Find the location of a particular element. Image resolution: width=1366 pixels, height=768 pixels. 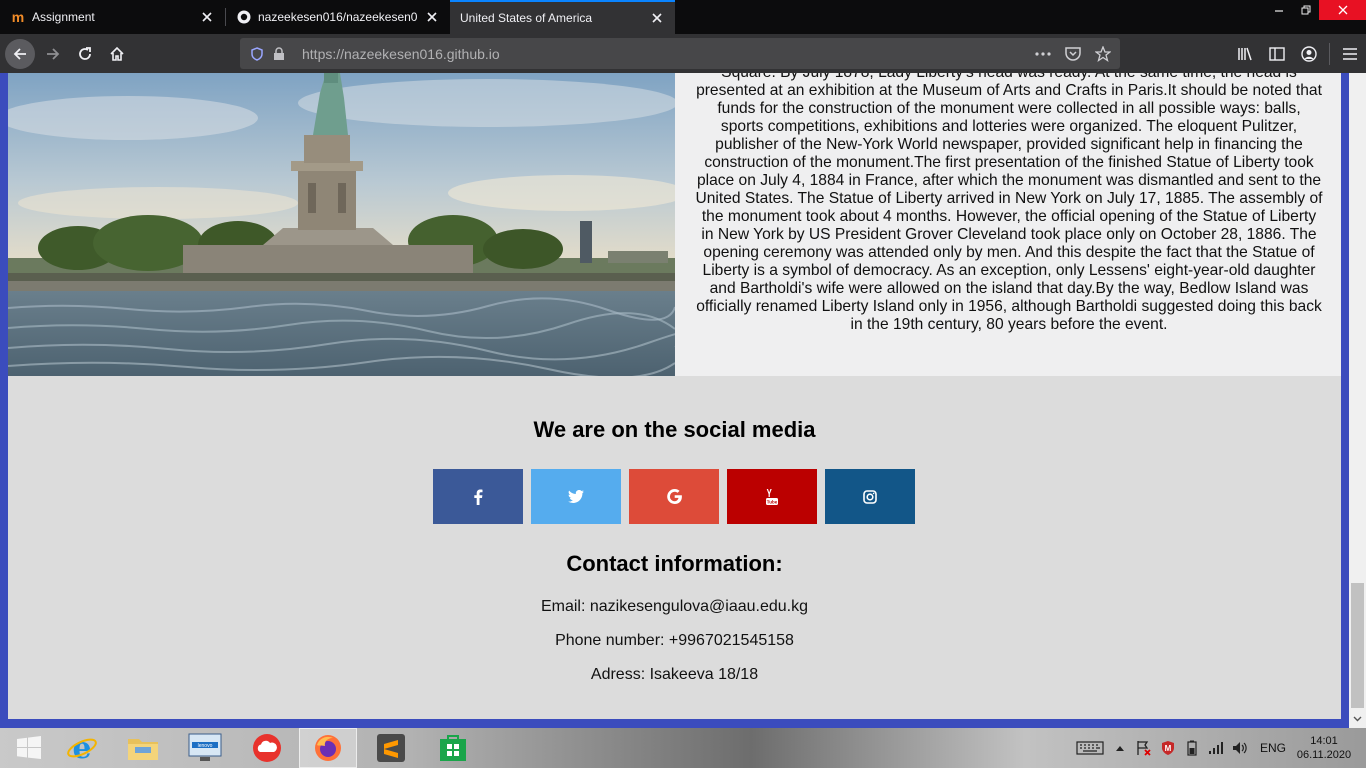

contact-heading: Contact information: is located at coordinates (674, 563).